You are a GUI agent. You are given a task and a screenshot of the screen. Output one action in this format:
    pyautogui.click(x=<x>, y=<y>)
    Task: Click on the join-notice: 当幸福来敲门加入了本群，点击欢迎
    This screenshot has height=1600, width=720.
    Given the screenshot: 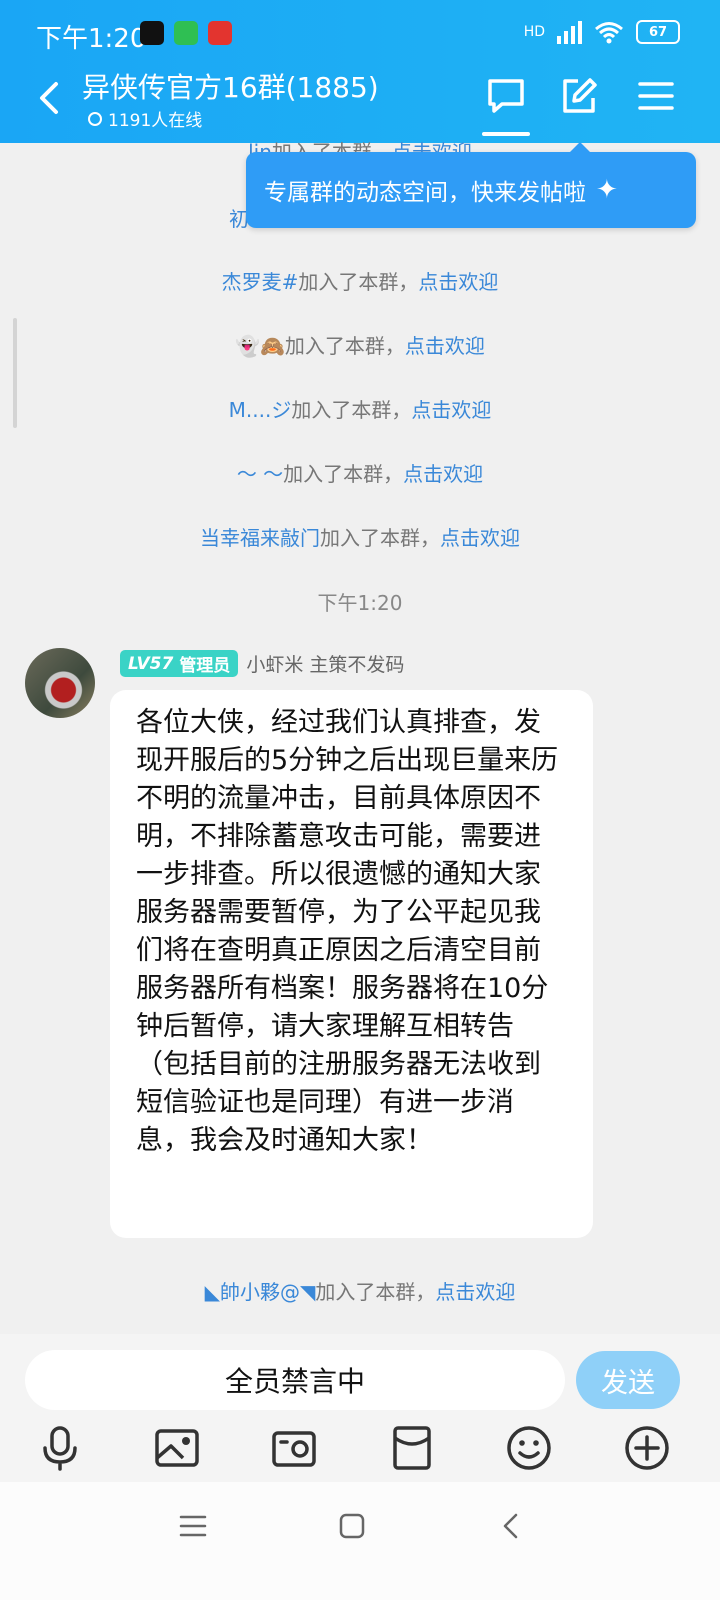 What is the action you would take?
    pyautogui.click(x=360, y=536)
    